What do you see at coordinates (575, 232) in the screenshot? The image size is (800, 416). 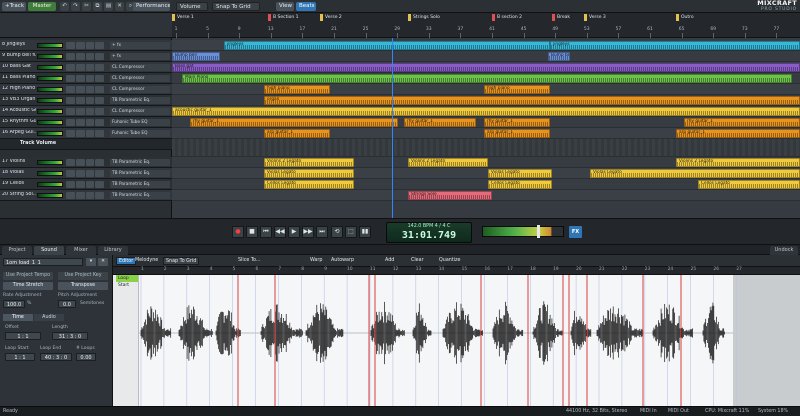 I see `master-fx-button: FX` at bounding box center [575, 232].